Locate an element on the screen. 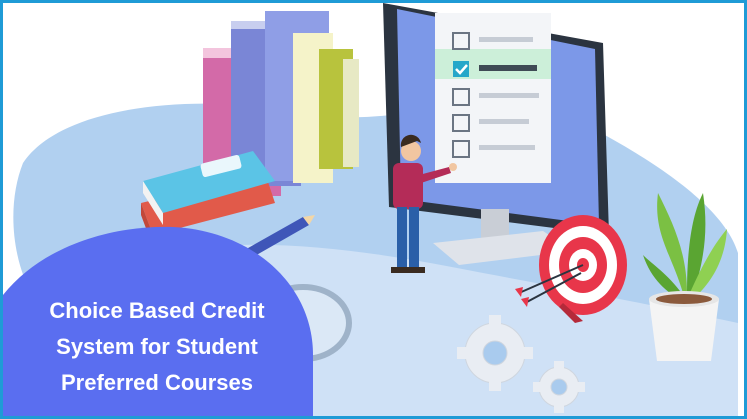 Image resolution: width=747 pixels, height=419 pixels. banner-title-line-2: System for Student is located at coordinates (157, 346).